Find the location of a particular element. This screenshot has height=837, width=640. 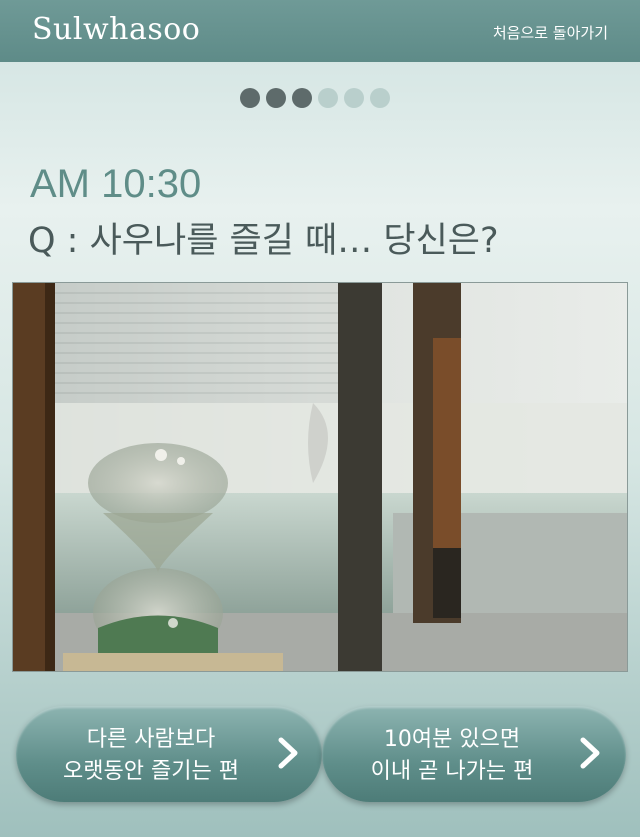

brand-logo: Sulwhasoo is located at coordinates (116, 29).